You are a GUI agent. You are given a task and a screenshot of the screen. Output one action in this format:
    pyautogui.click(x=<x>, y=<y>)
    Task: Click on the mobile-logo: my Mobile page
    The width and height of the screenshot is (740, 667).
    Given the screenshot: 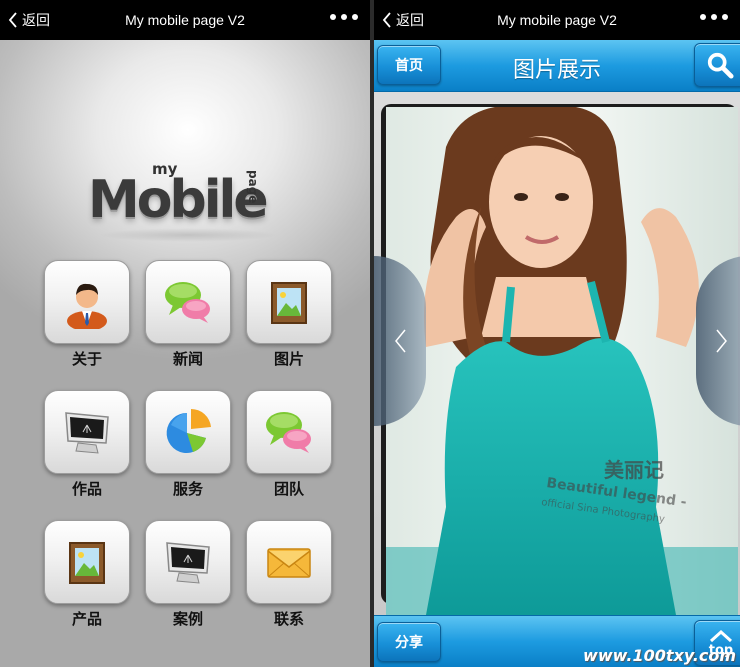 What is the action you would take?
    pyautogui.click(x=188, y=201)
    